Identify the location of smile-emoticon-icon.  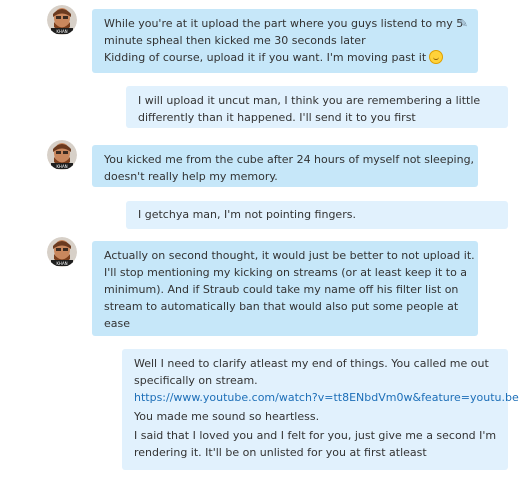
(436, 57).